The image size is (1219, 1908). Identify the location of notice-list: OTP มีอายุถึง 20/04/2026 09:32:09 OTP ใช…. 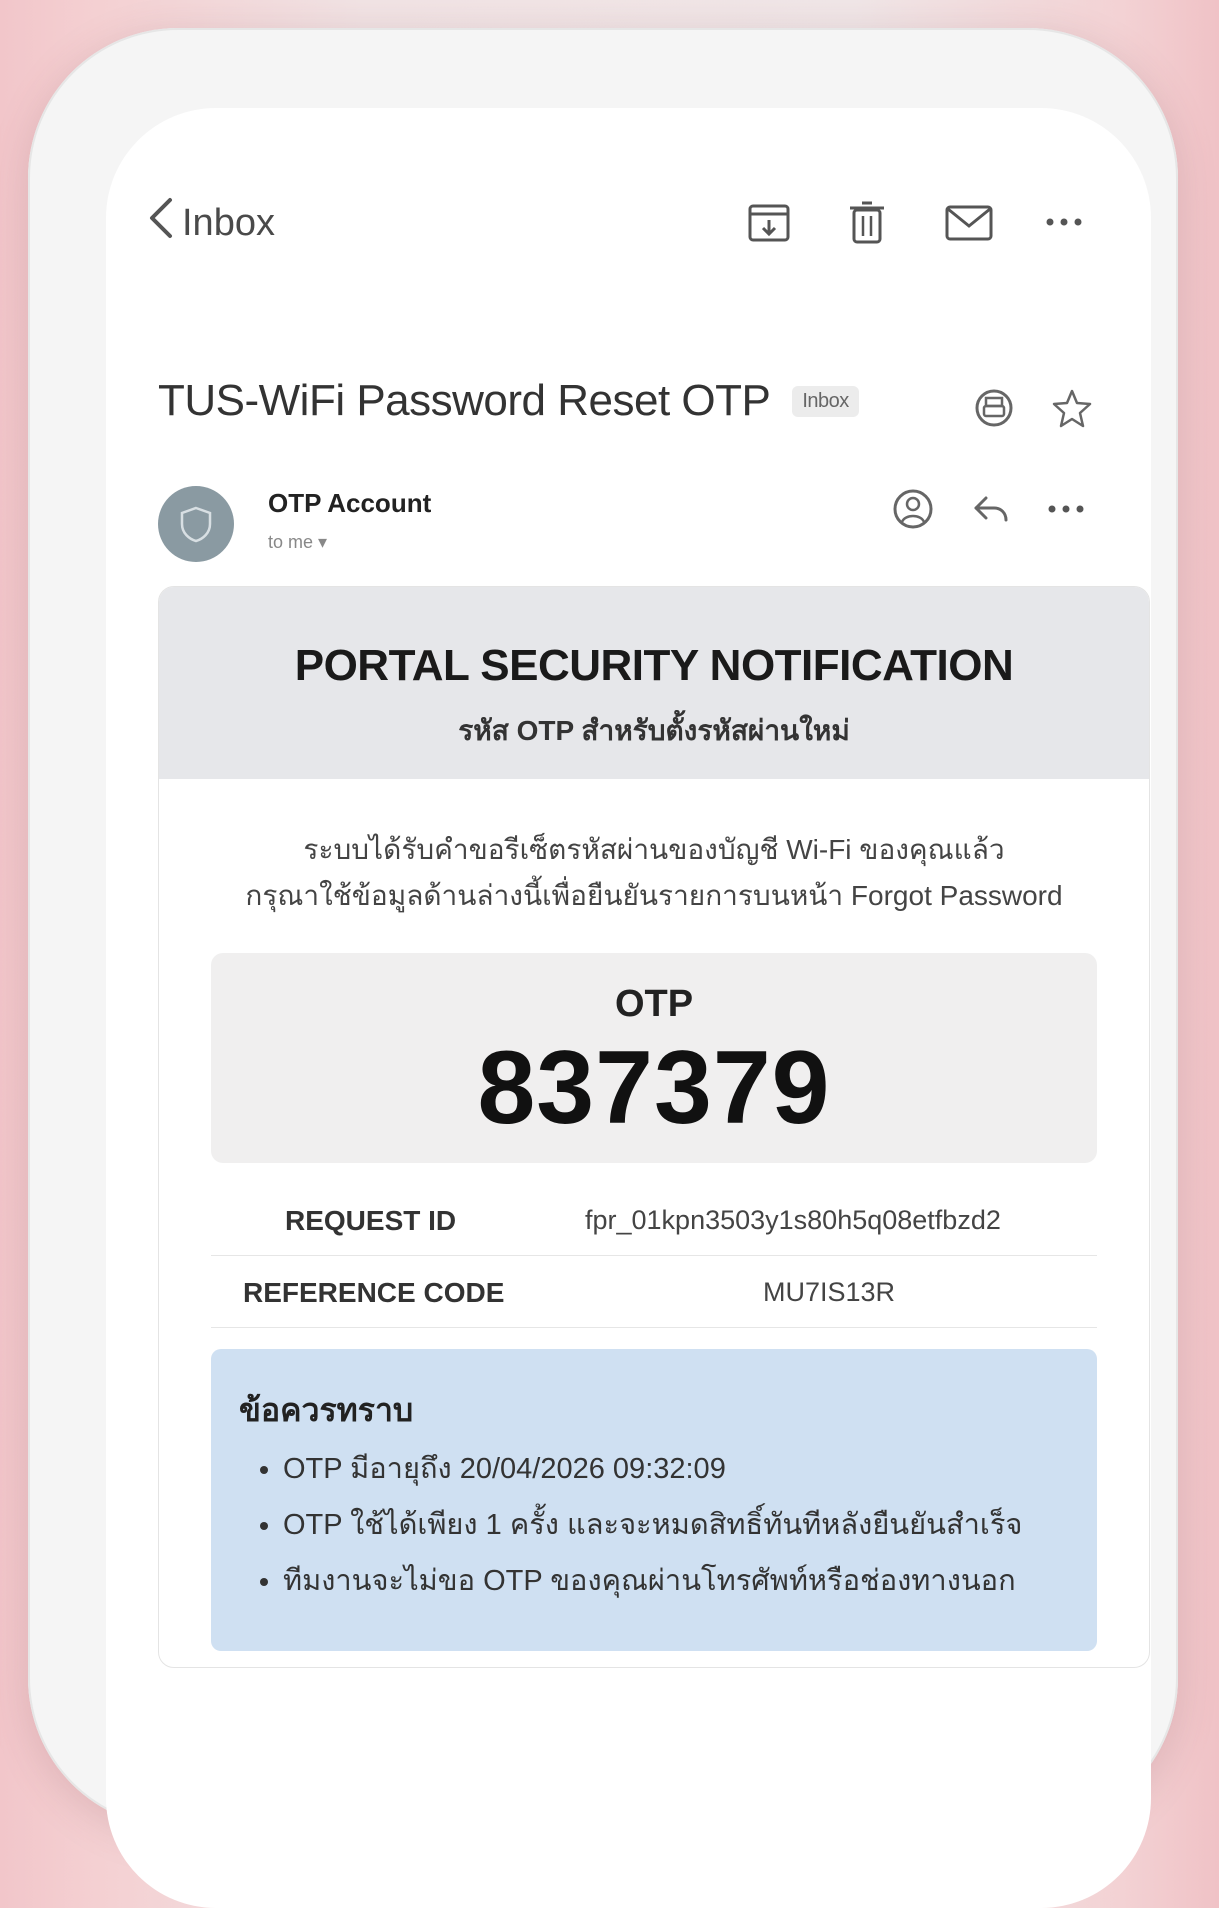
(638, 1525).